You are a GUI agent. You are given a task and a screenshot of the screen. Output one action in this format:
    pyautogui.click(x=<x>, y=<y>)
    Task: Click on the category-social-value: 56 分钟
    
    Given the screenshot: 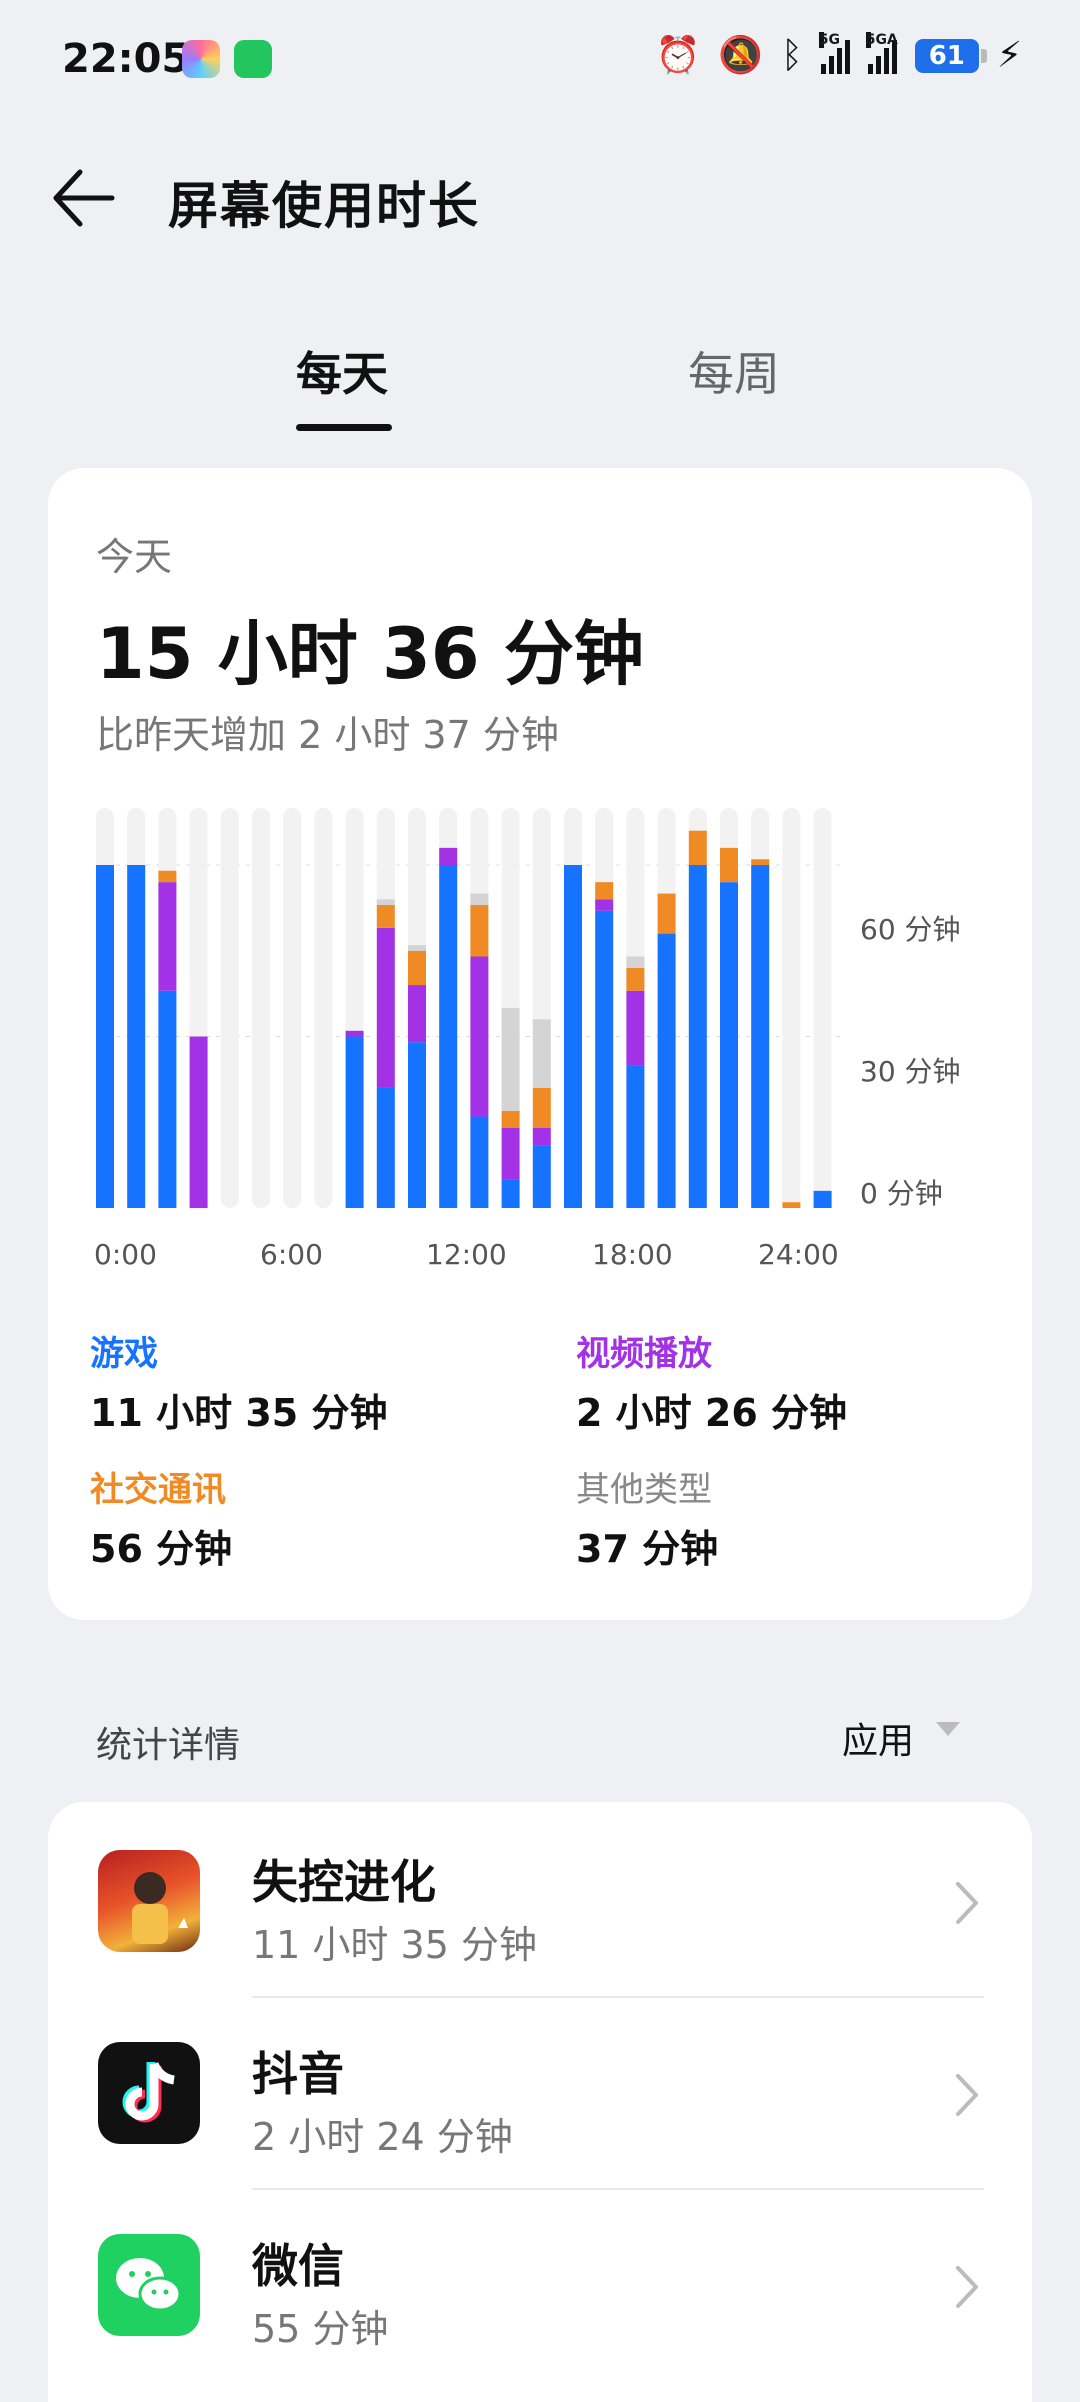 What is the action you would take?
    pyautogui.click(x=161, y=1549)
    